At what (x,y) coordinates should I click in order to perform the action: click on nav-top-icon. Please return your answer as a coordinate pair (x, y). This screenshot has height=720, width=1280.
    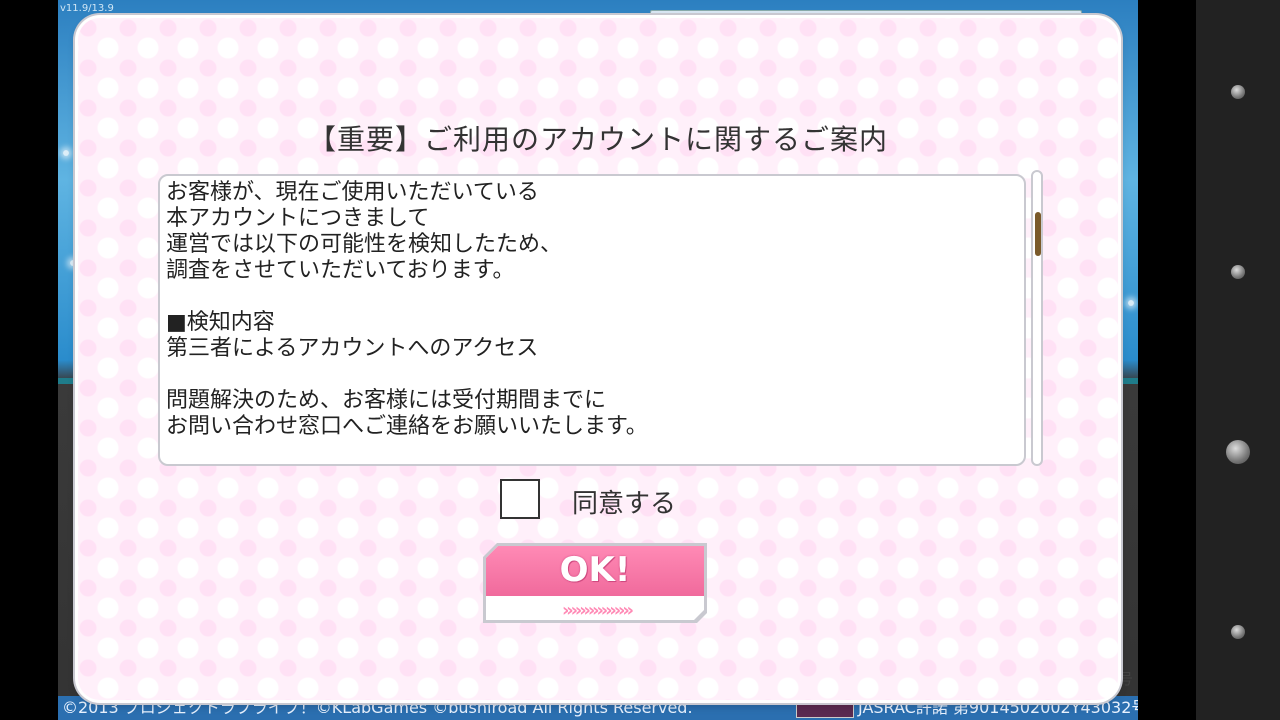
    Looking at the image, I should click on (1238, 92).